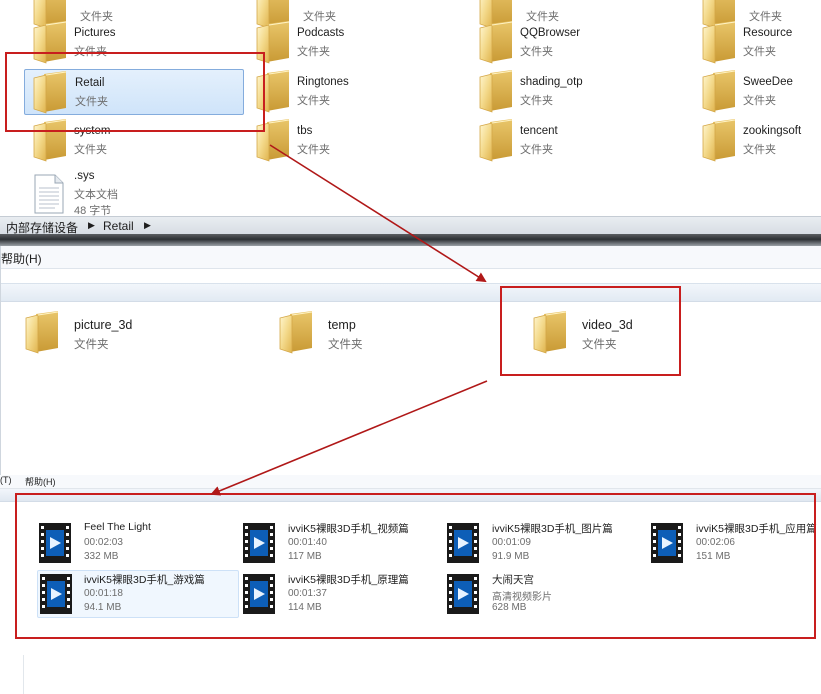 The height and width of the screenshot is (694, 821). I want to click on arrow-to-video-3d, so click(378, 213).